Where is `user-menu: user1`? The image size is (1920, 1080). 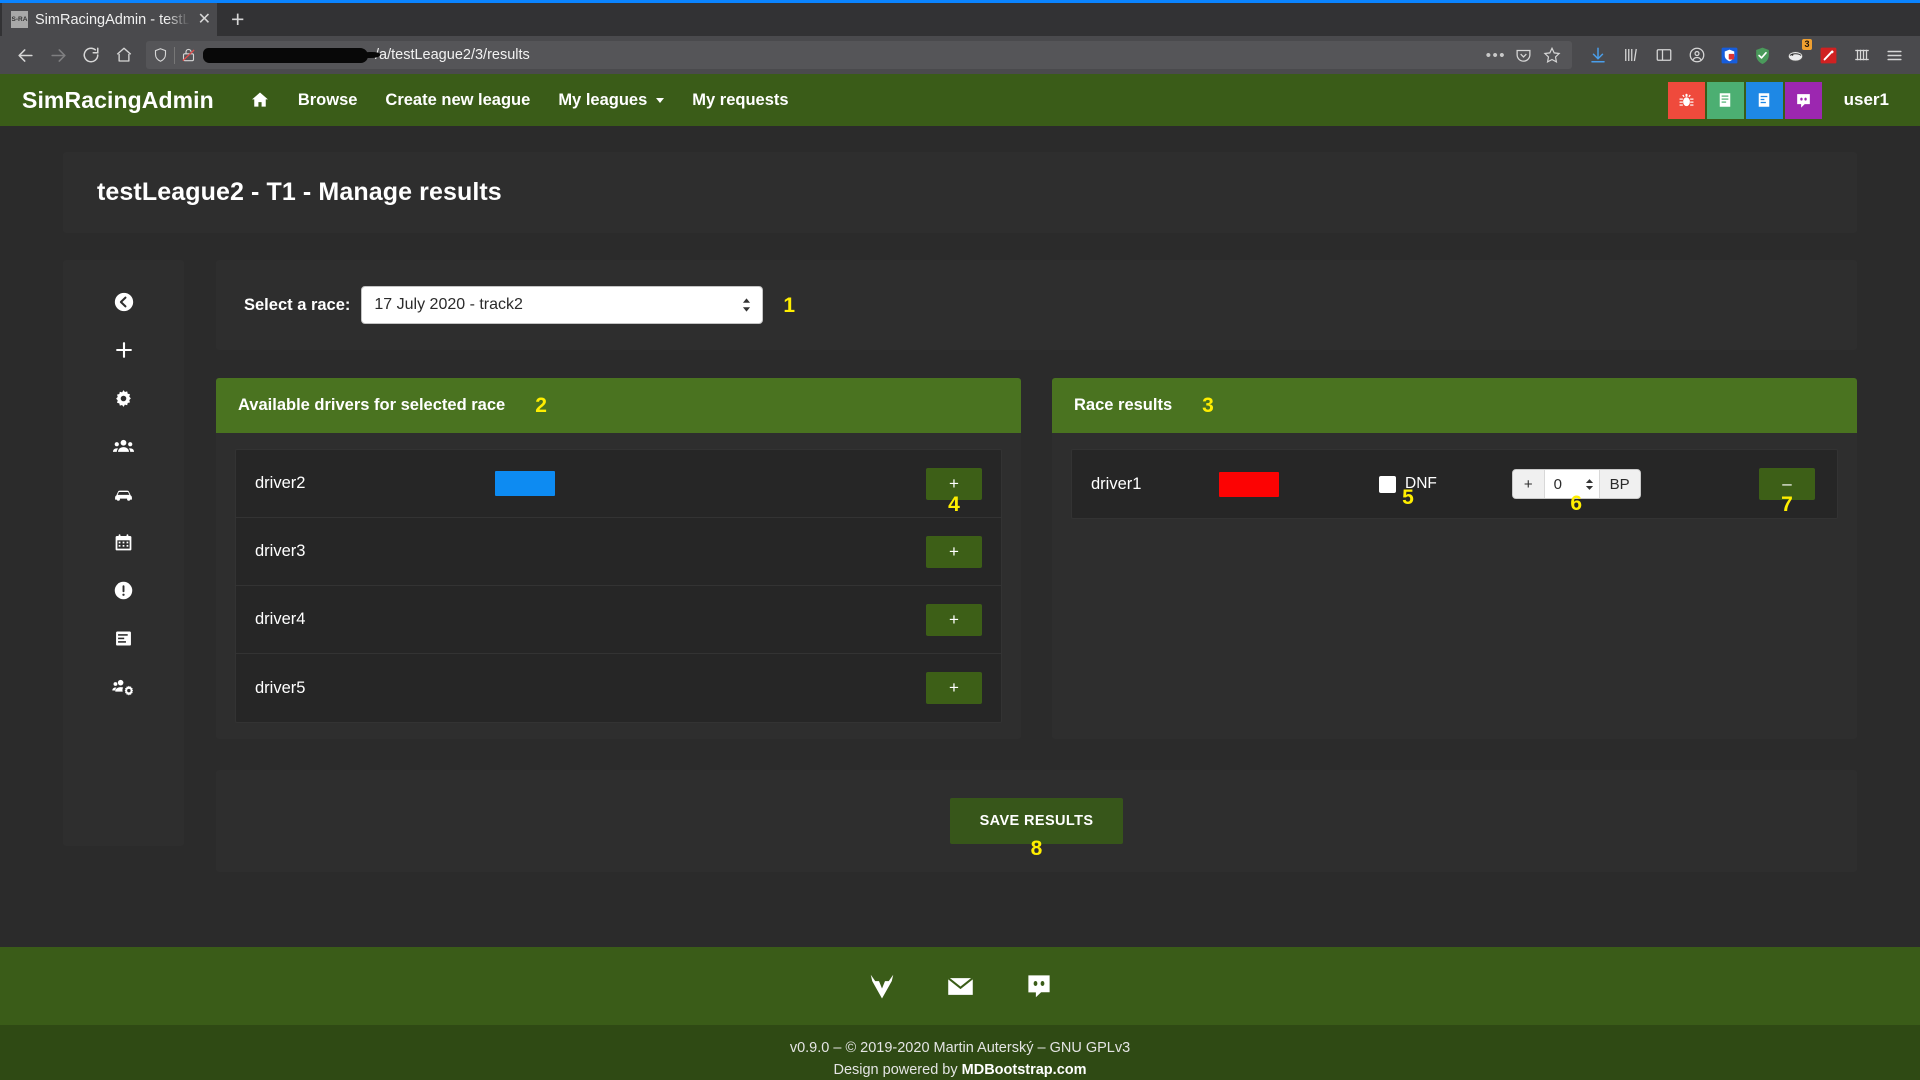
user-menu: user1 is located at coordinates (1870, 100).